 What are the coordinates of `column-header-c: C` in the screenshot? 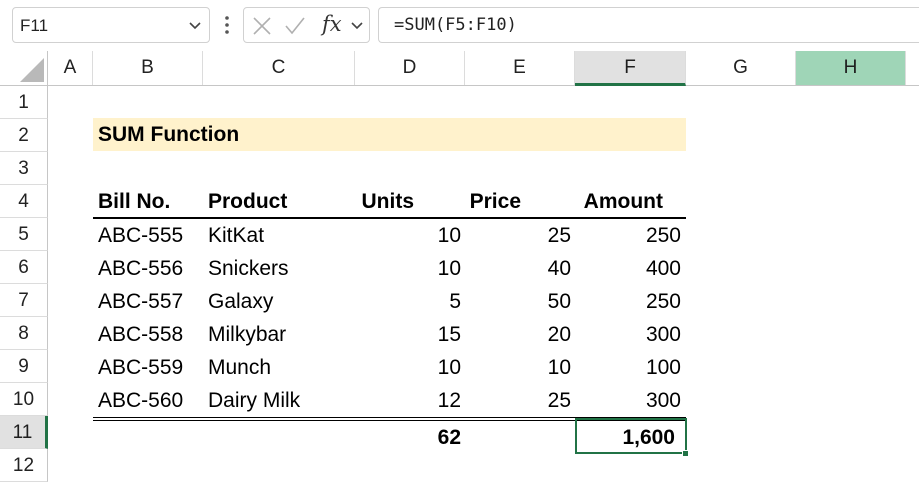 It's located at (279, 68).